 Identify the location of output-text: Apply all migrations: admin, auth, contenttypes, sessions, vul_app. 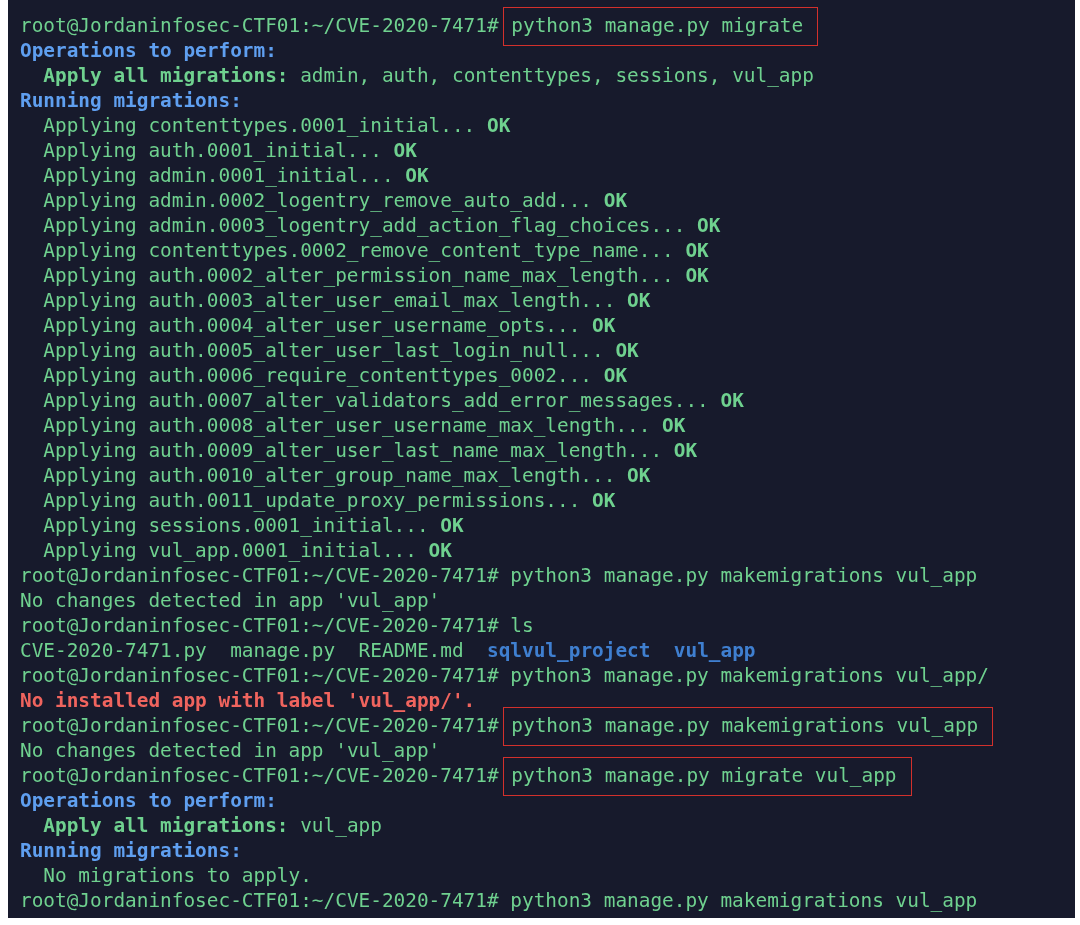
(428, 75).